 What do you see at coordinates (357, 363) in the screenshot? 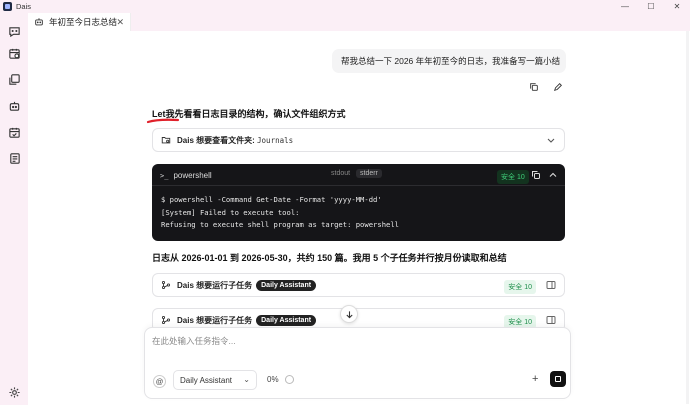
I see `composer: @ Daily Assistant ⌄ 0% +` at bounding box center [357, 363].